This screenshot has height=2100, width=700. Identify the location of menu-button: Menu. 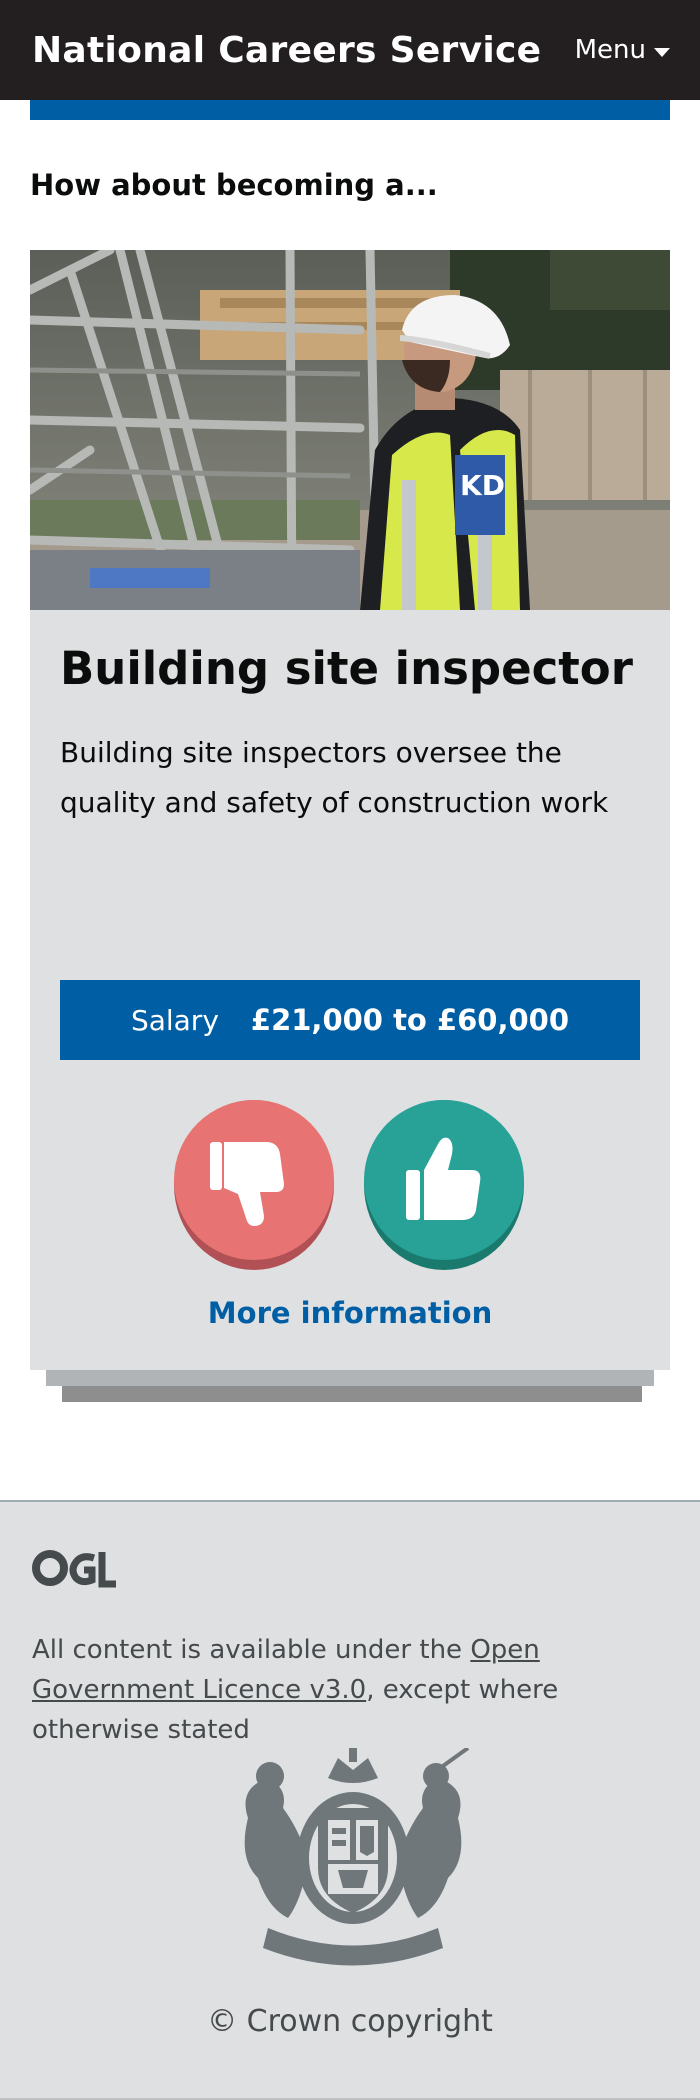
(622, 50).